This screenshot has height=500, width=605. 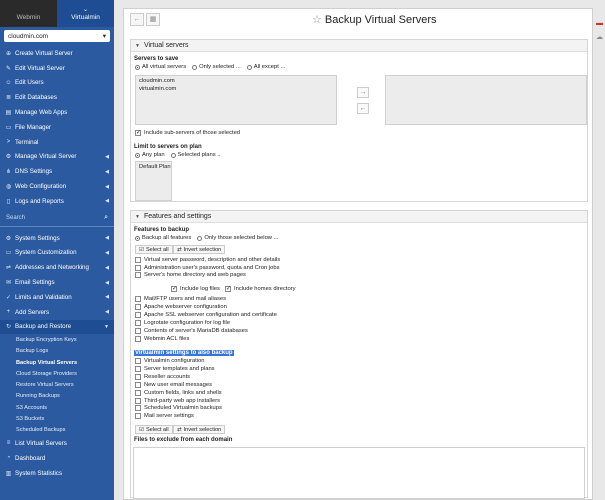 What do you see at coordinates (359, 46) in the screenshot?
I see `virtual-servers-header: ▼ Virtual servers` at bounding box center [359, 46].